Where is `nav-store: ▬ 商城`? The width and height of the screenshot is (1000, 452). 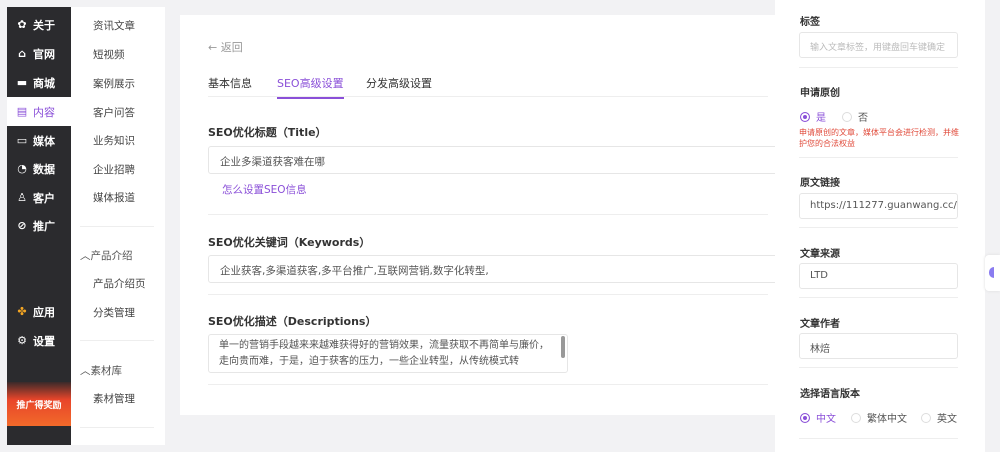 nav-store: ▬ 商城 is located at coordinates (39, 82).